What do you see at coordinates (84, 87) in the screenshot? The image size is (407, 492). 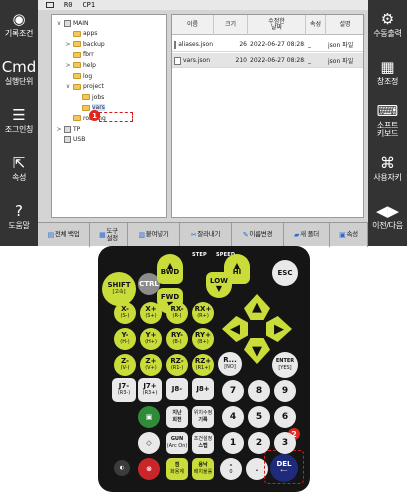 I see `tree-item-project: ∨ project` at bounding box center [84, 87].